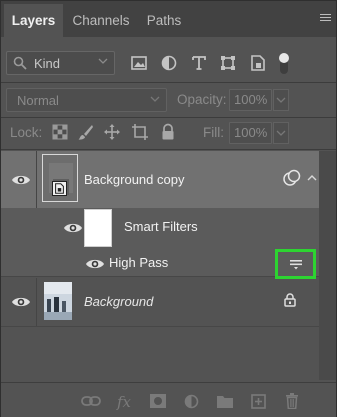 This screenshot has width=337, height=417. I want to click on filter-name: High Pass, so click(138, 262).